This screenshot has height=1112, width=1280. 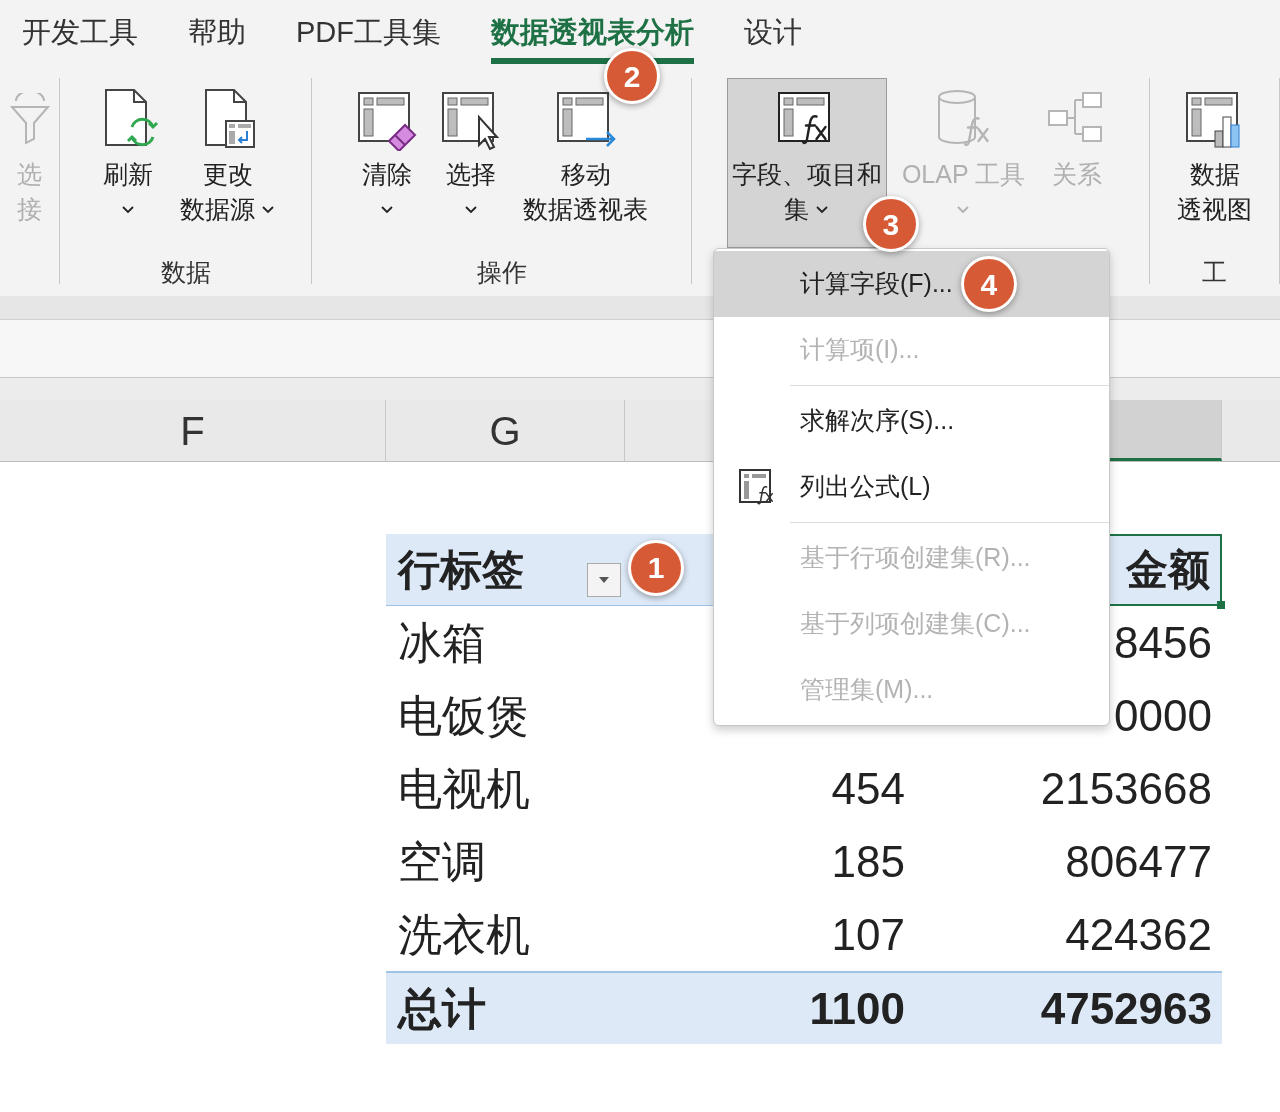 What do you see at coordinates (29, 119) in the screenshot?
I see `funnel-icon` at bounding box center [29, 119].